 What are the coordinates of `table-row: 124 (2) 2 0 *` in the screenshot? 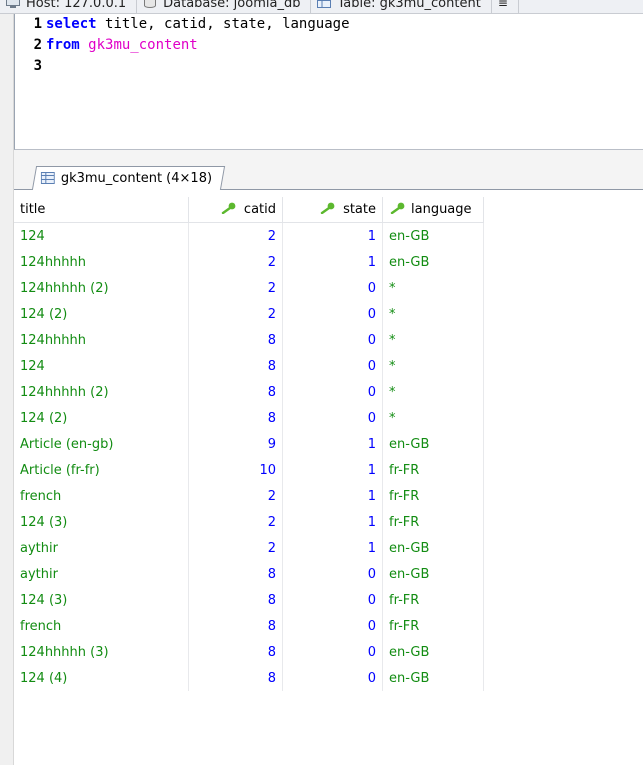 It's located at (249, 314).